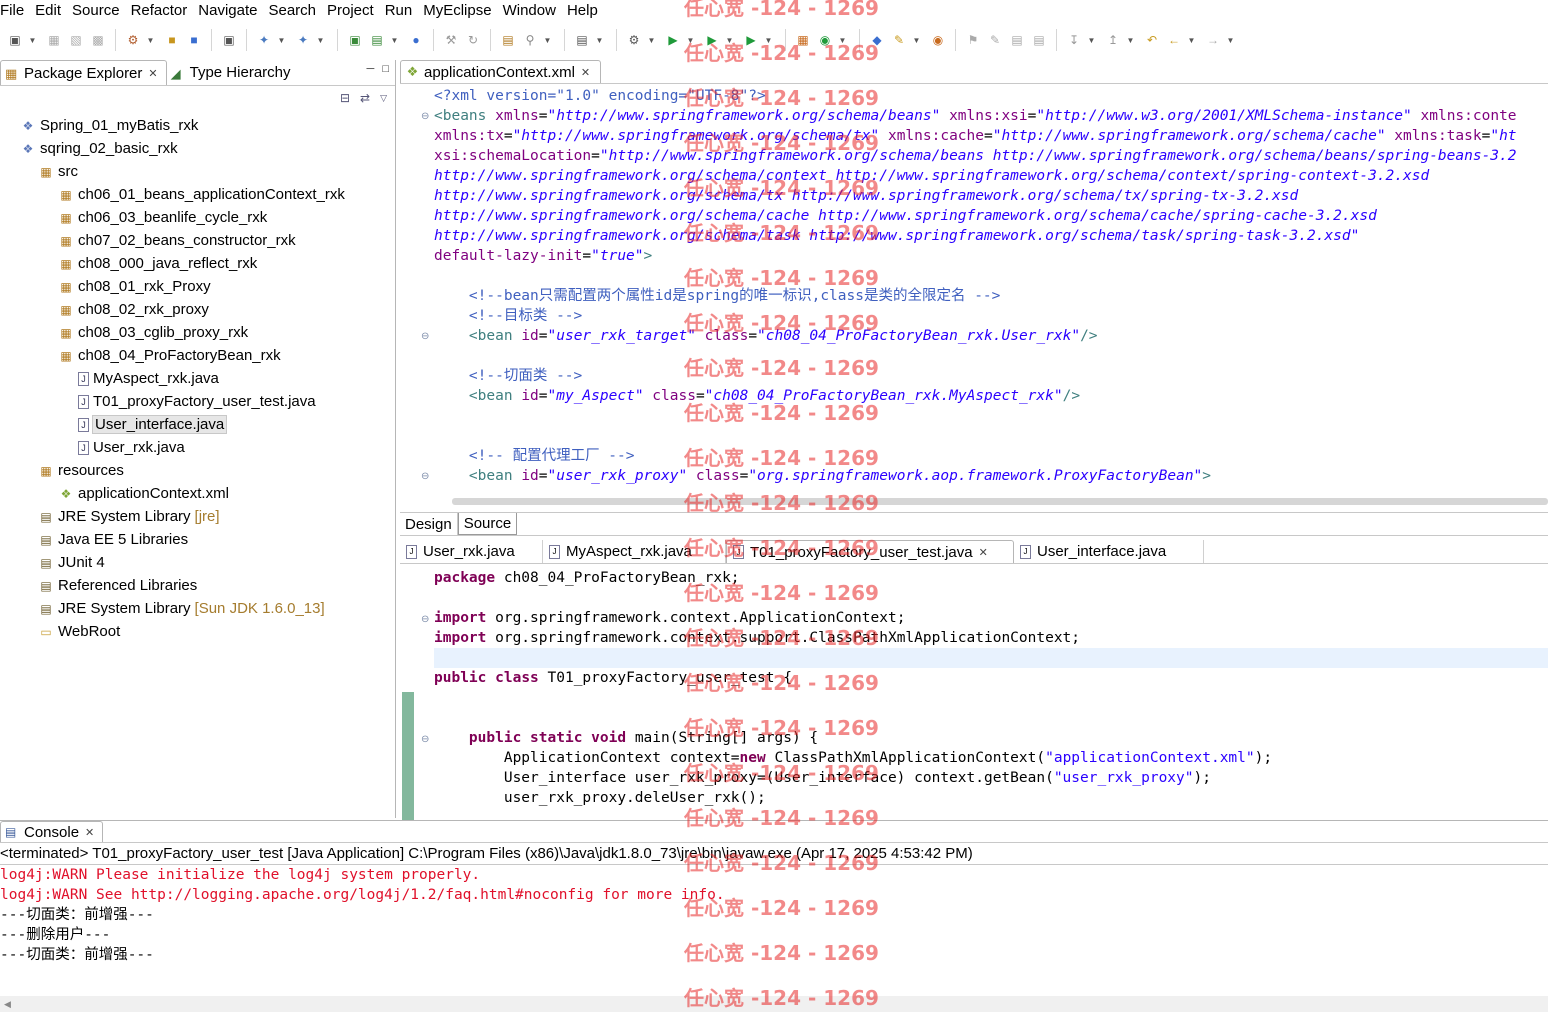 The height and width of the screenshot is (1012, 1548). Describe the element at coordinates (197, 194) in the screenshot. I see `tree-node: ▦ ch06_01_beans_applicationContext_rxk` at that location.